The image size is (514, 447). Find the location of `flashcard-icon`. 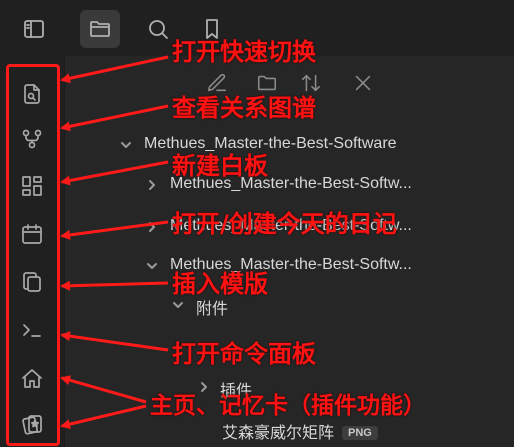

flashcard-icon is located at coordinates (32, 425).